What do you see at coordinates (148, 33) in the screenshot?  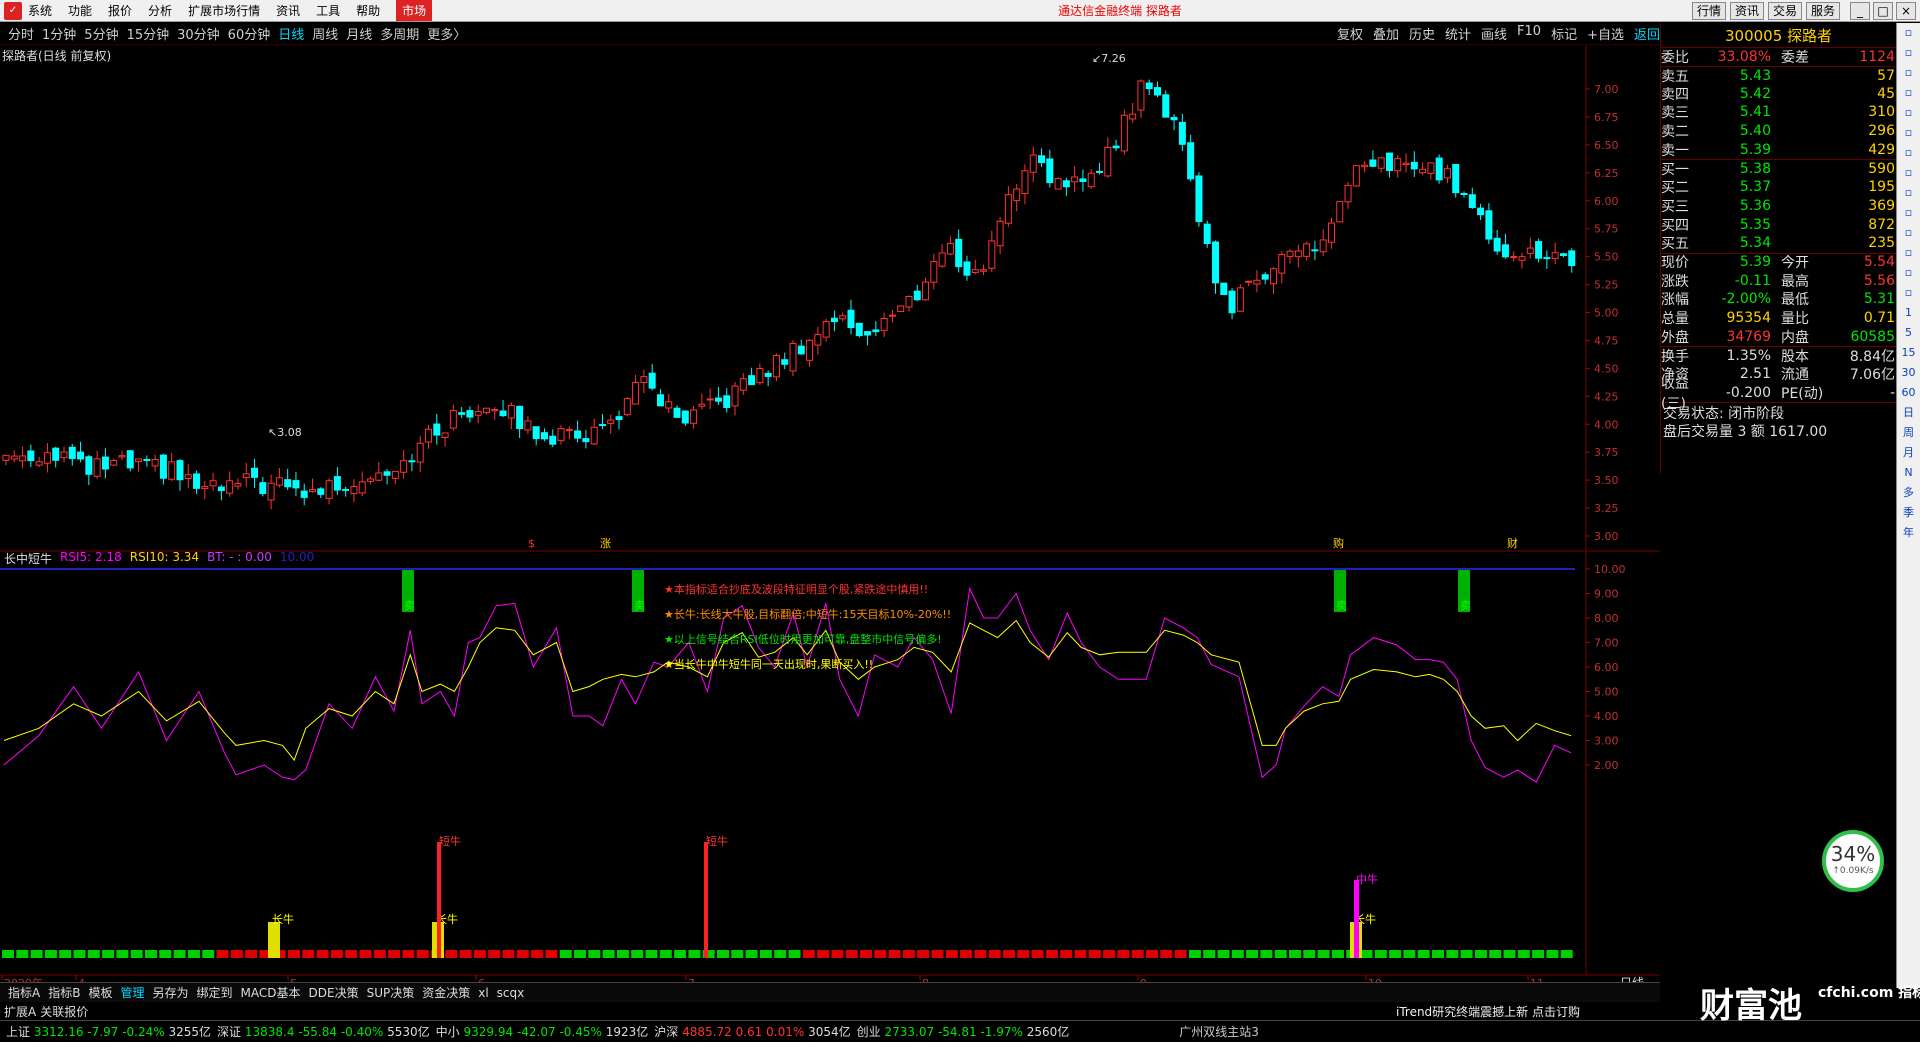 I see `period-3: 15分钟` at bounding box center [148, 33].